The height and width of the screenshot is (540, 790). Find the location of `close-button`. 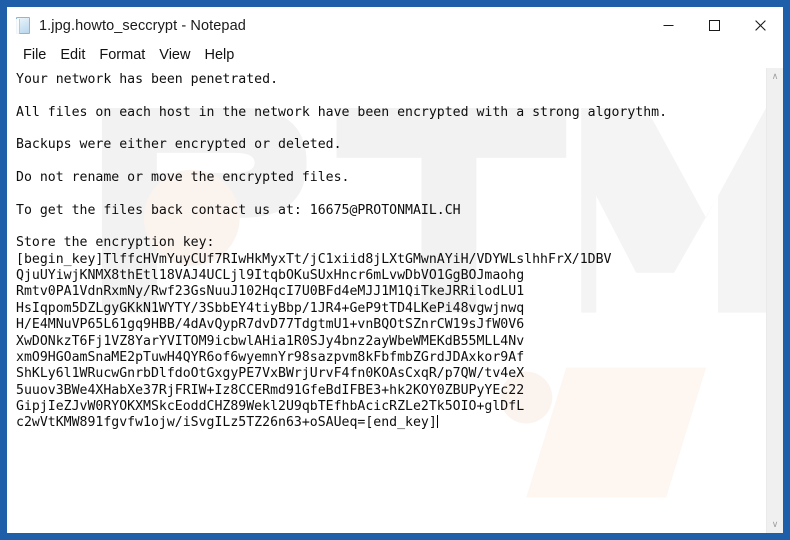

close-button is located at coordinates (760, 25).